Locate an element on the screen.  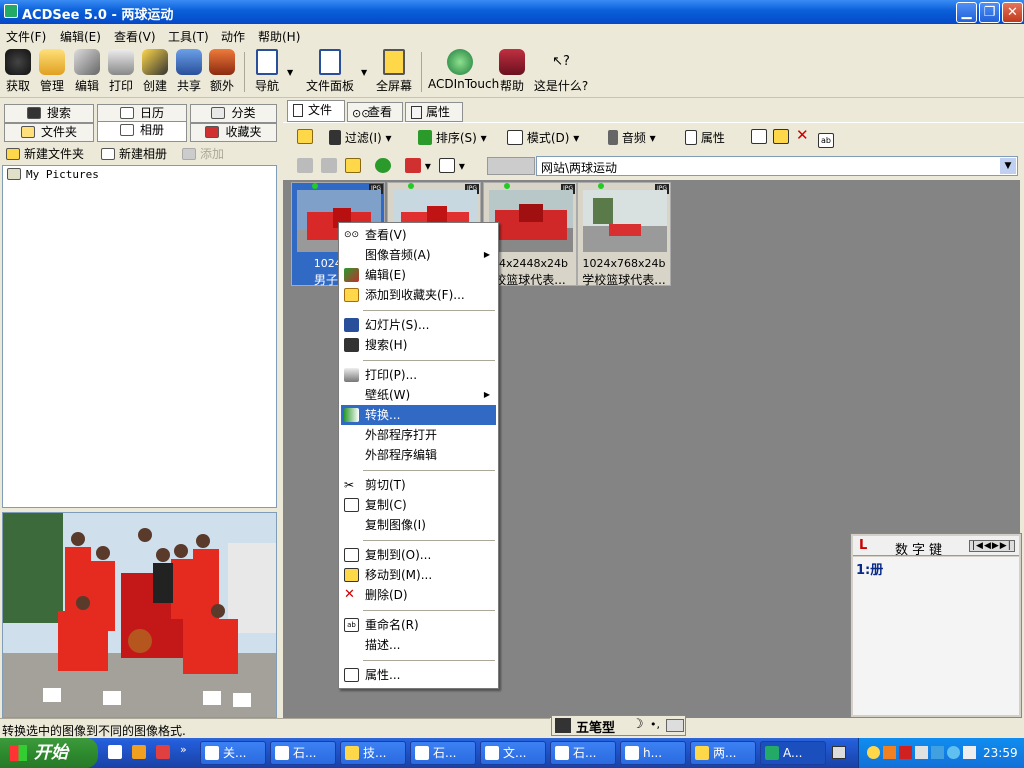
quicklaunch-media-icon is located at coordinates (163, 752).